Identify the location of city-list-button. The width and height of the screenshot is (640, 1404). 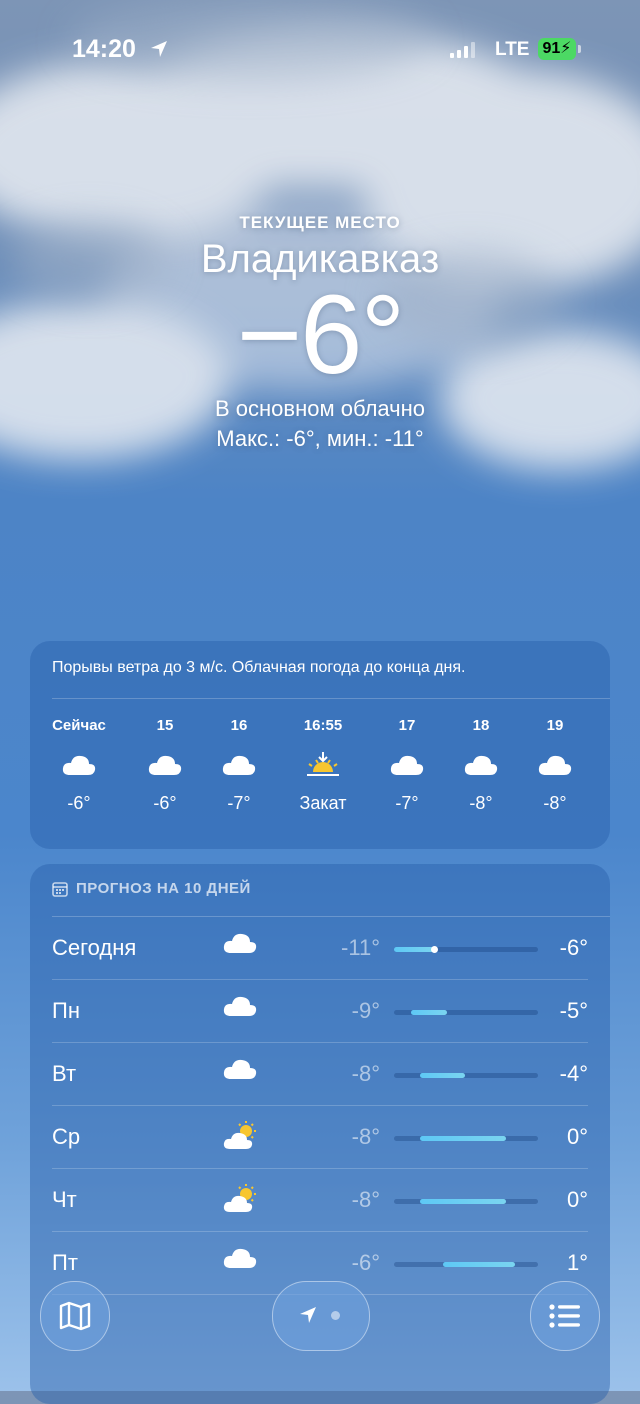
(565, 1316).